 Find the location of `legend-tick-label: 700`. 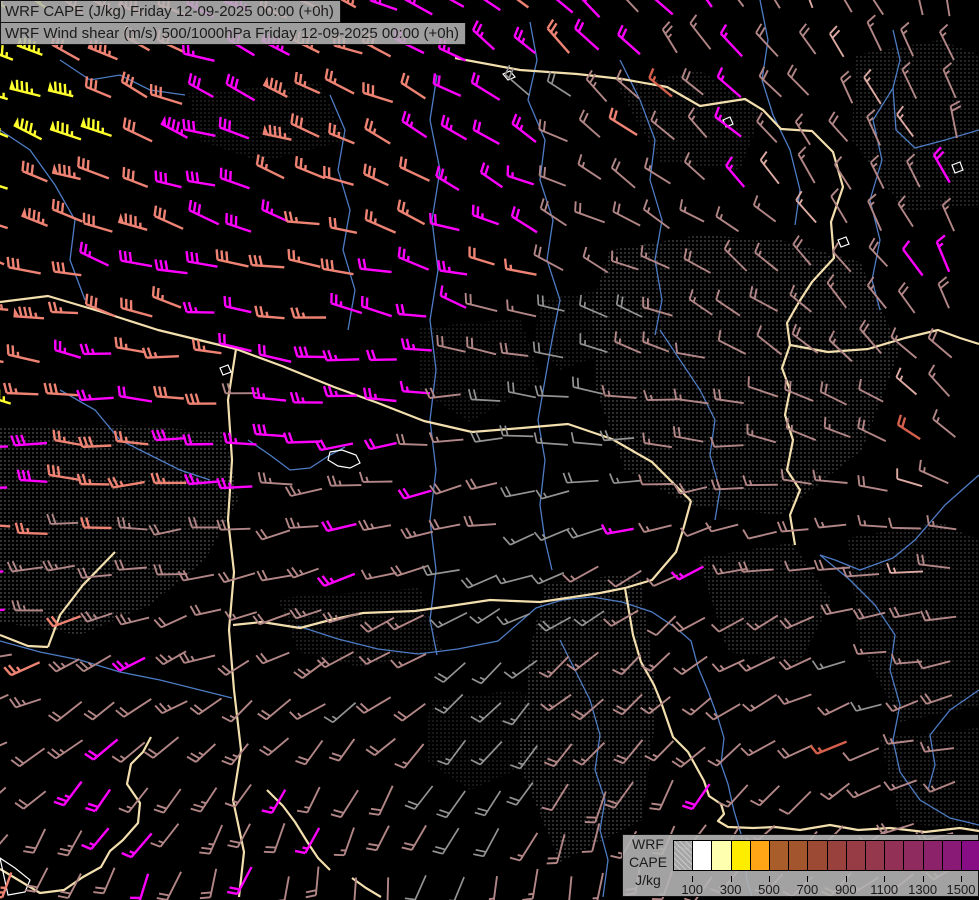

legend-tick-label: 700 is located at coordinates (807, 889).